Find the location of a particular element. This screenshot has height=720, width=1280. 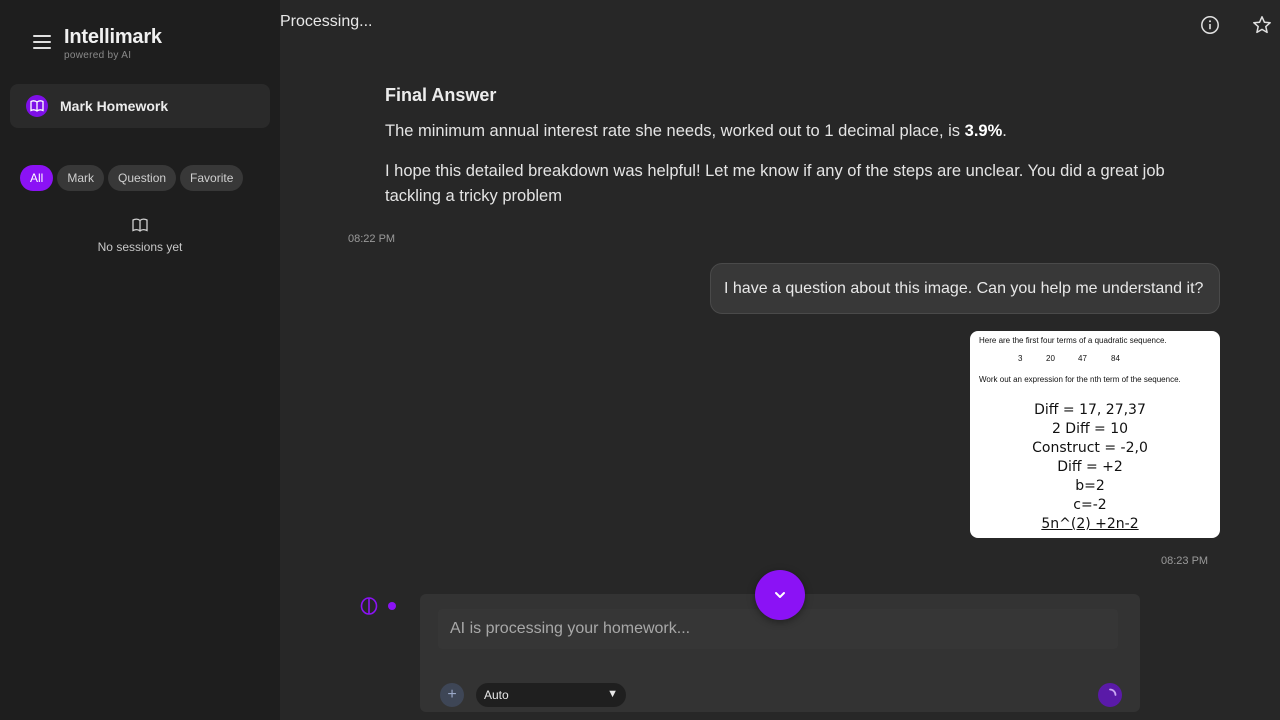

app-subtitle: powered by AI is located at coordinates (98, 55).